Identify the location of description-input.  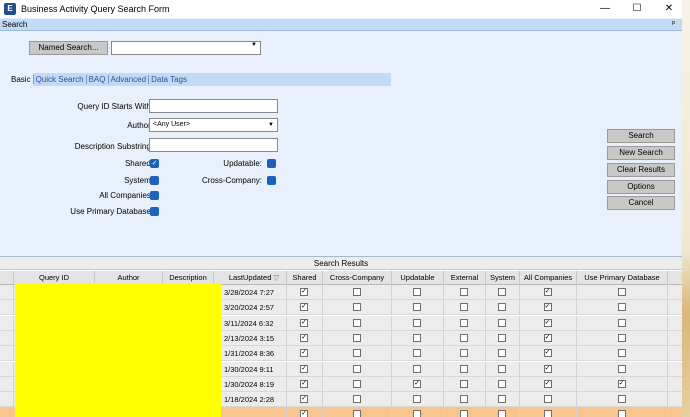
(213, 145).